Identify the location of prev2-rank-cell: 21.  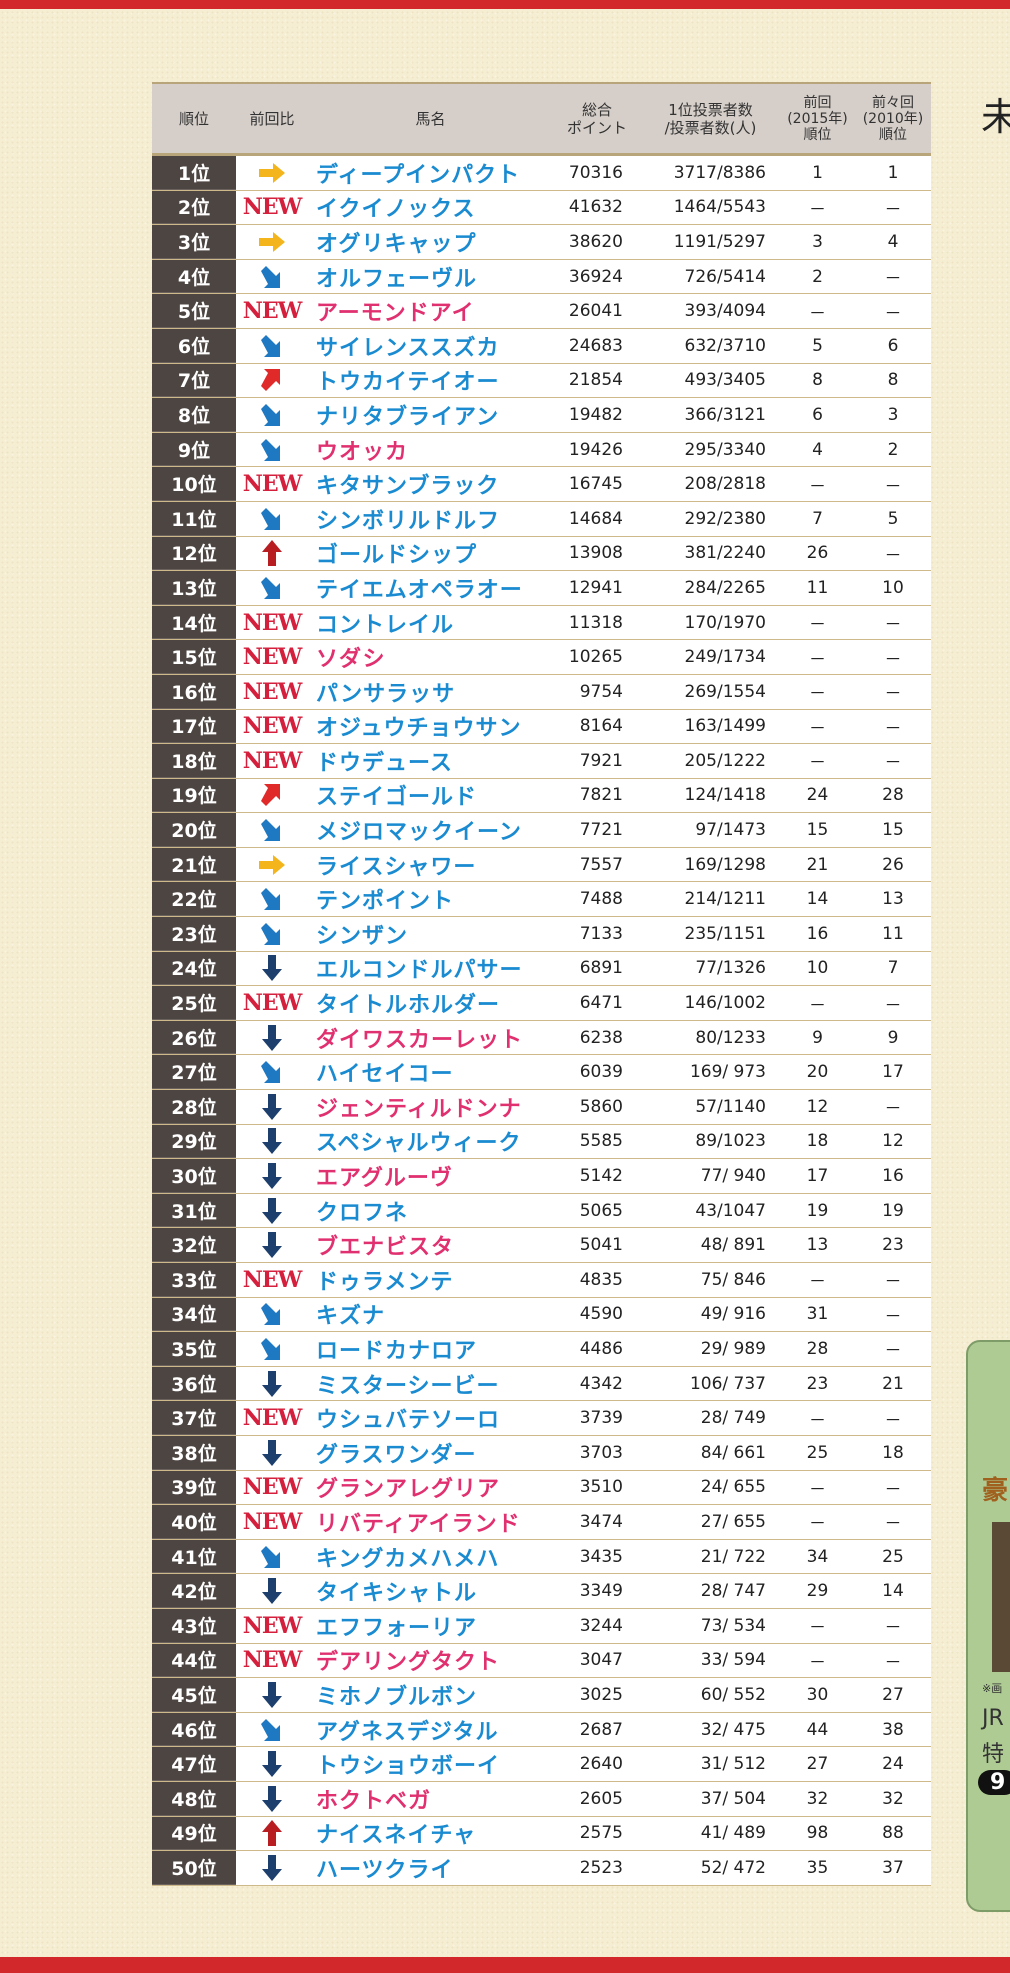
(893, 1383).